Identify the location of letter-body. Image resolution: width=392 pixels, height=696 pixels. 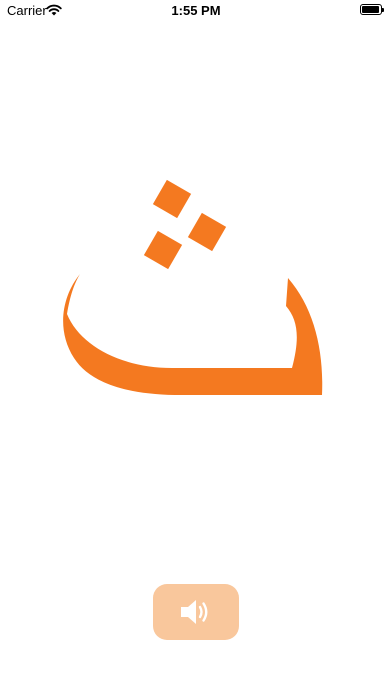
(193, 334).